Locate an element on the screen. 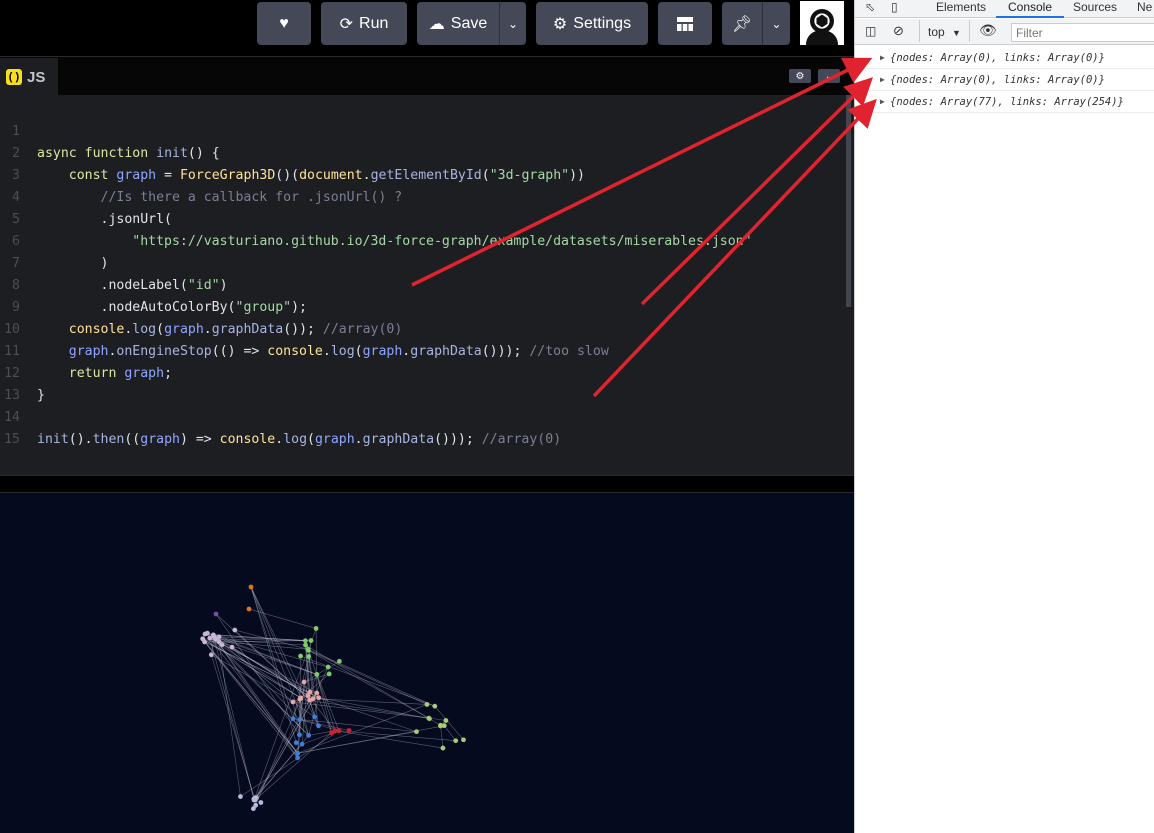 This screenshot has width=1154, height=833. clear-console-icon: ⊘ is located at coordinates (898, 31).